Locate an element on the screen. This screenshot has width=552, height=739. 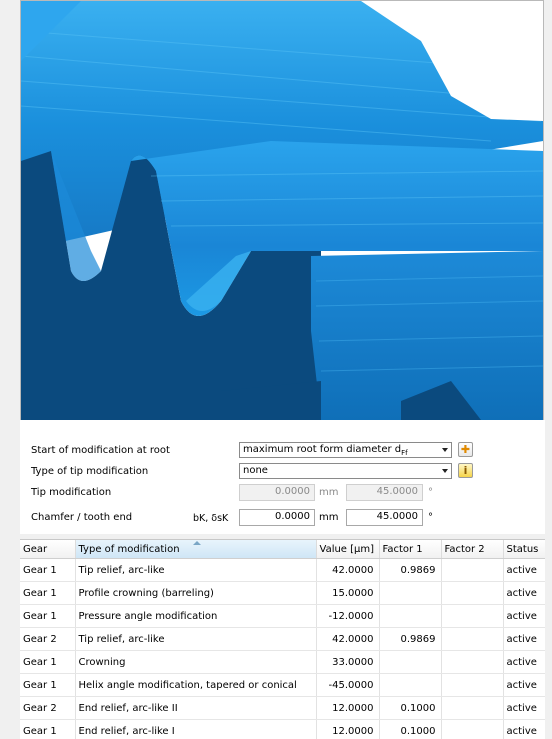
tip-modification-length-unit: mm is located at coordinates (328, 492).